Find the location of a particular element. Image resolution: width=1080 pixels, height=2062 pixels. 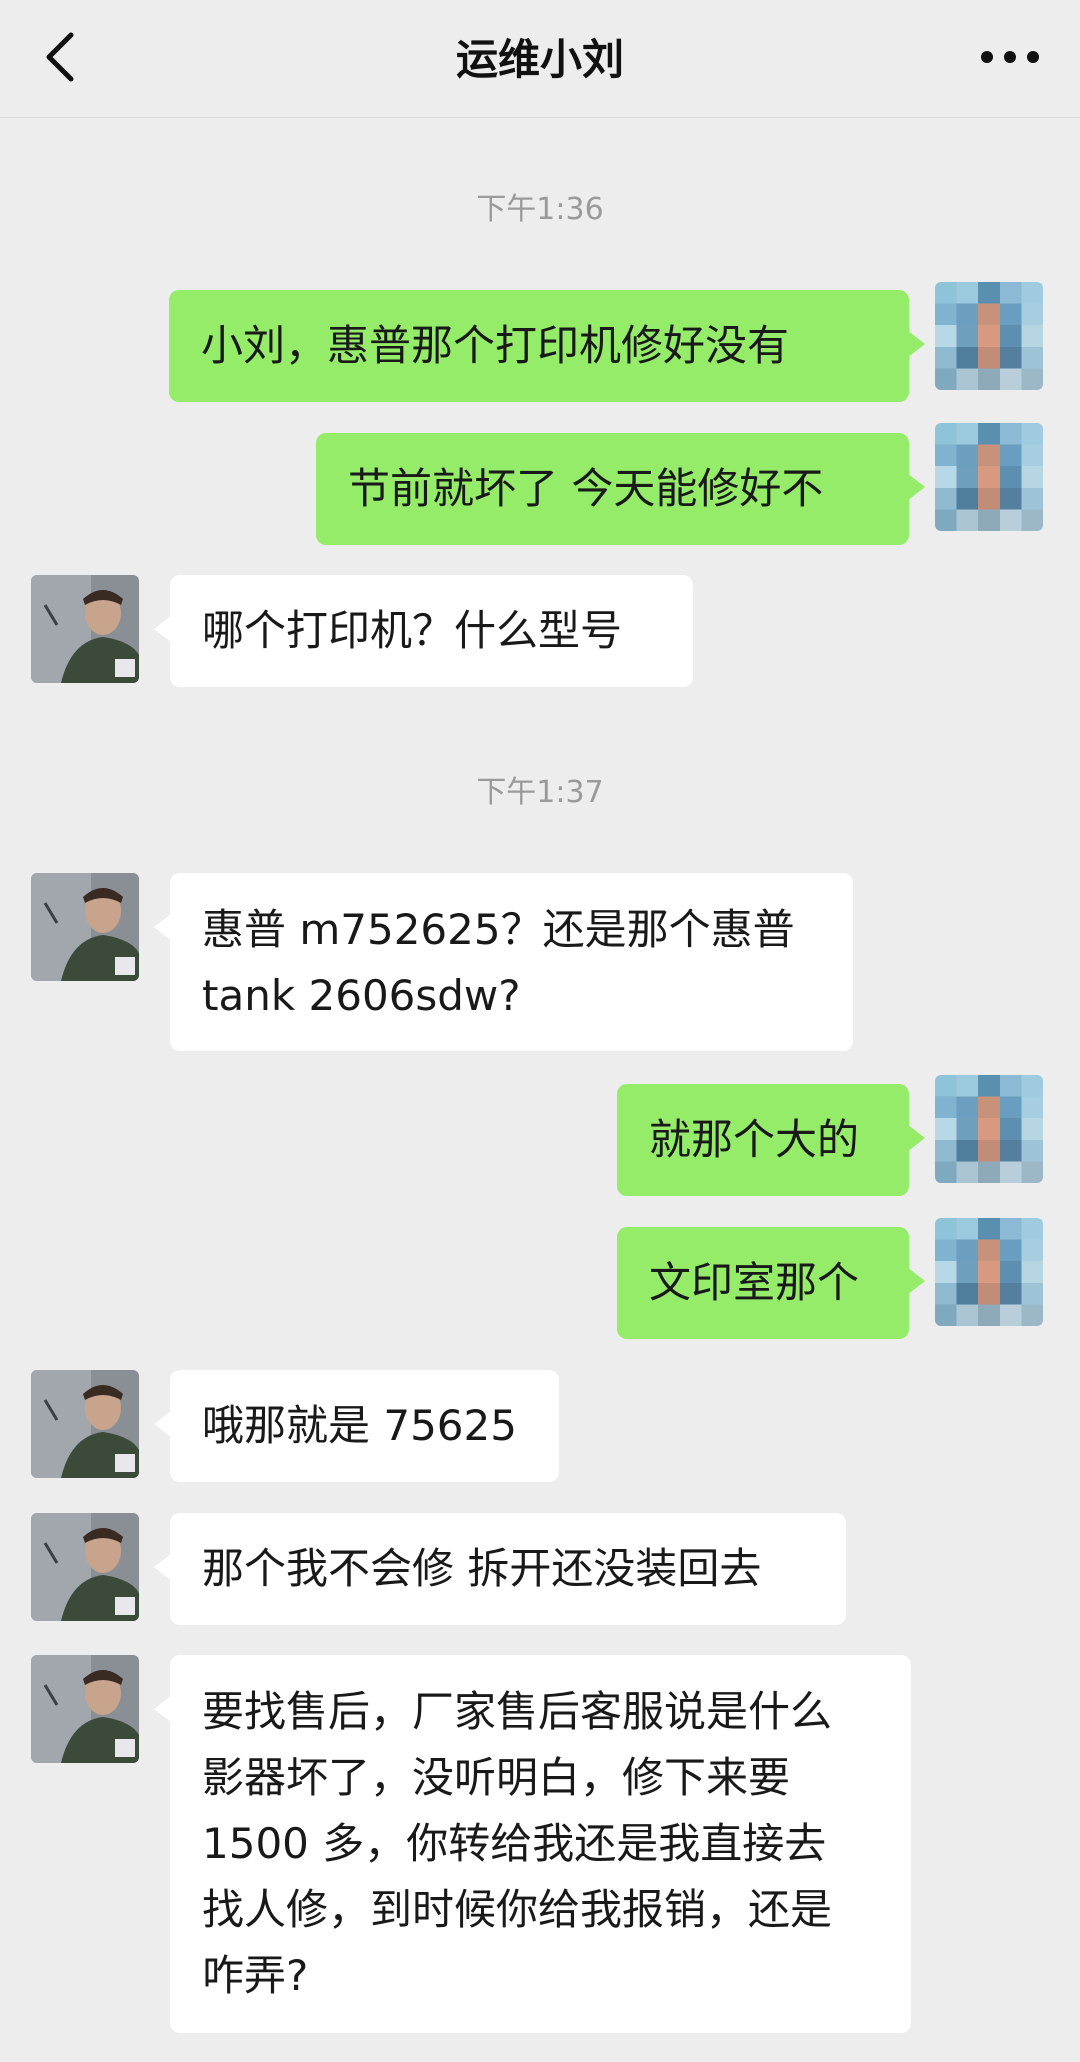

timestamp: 下午1:37 is located at coordinates (540, 792).